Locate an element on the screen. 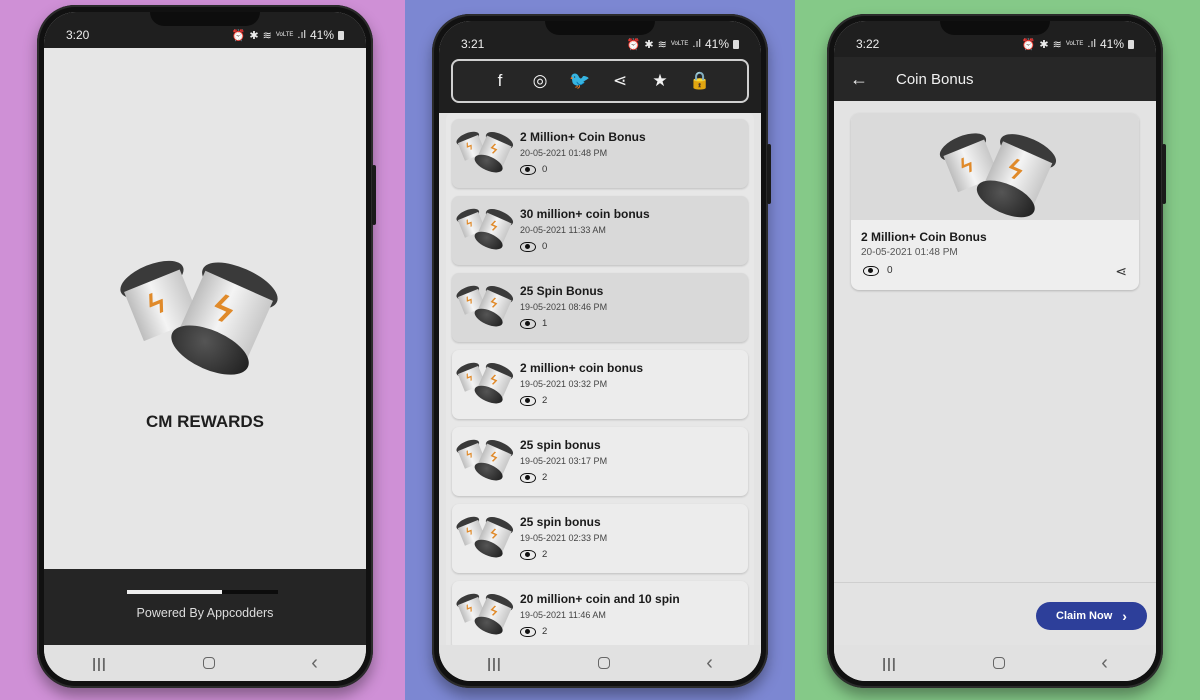  claim-now-button: Claim Now › is located at coordinates (1091, 616).